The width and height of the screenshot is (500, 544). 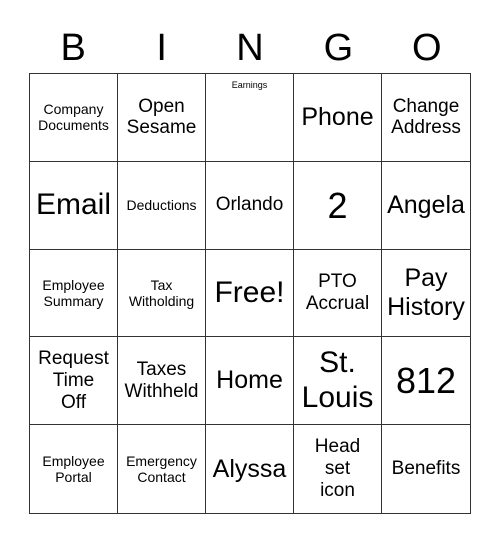 I want to click on bingo-cell: Pay History, so click(x=426, y=294).